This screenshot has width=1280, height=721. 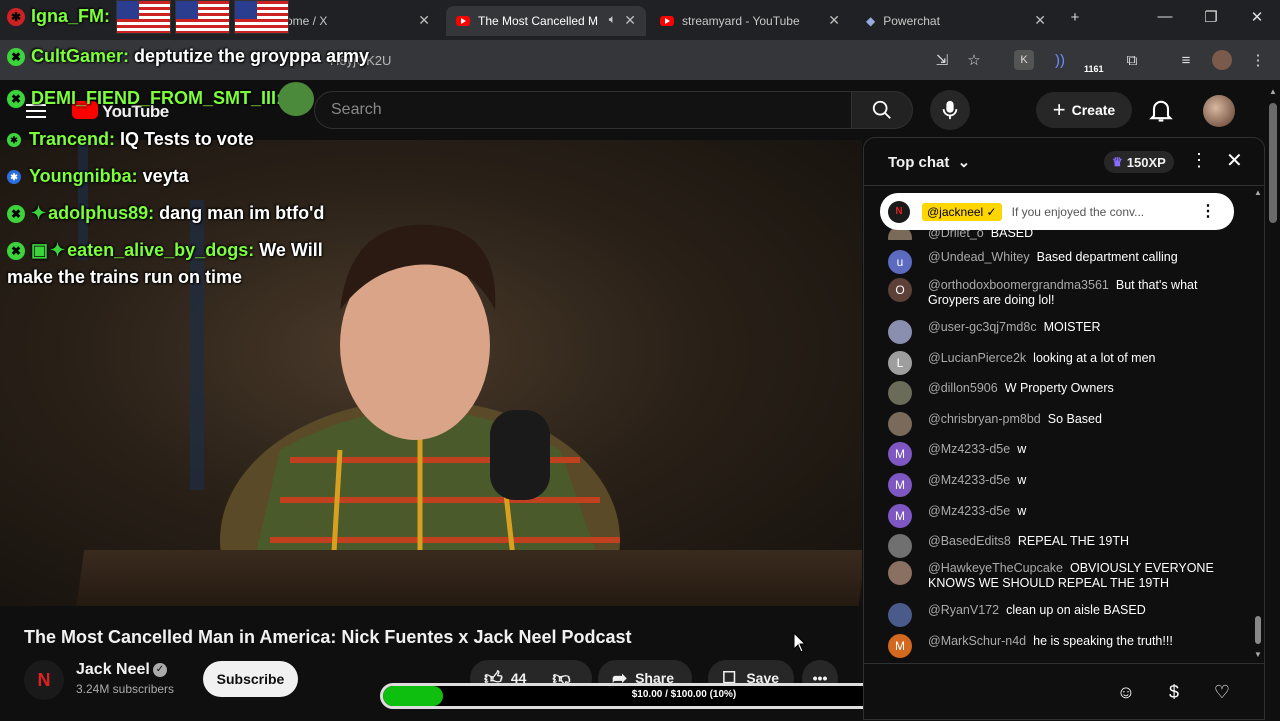 What do you see at coordinates (538, 21) in the screenshot?
I see `tab-label: The Most Cancelled M` at bounding box center [538, 21].